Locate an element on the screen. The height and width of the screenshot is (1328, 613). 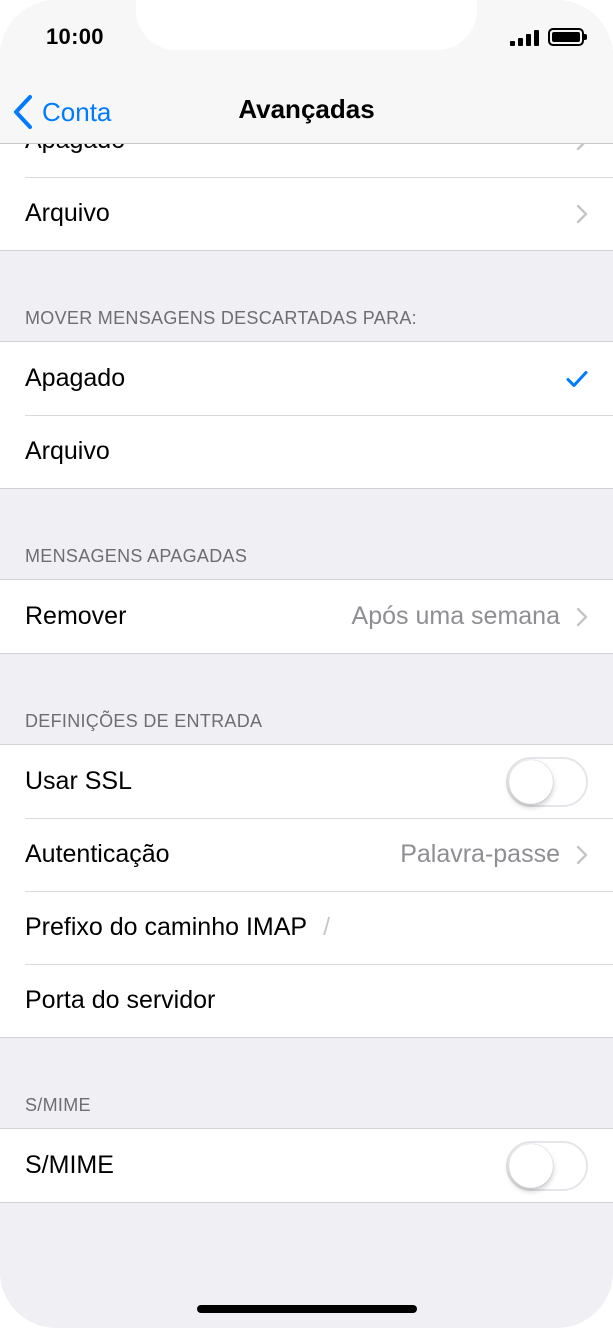
row-label: Prefixo do caminho IMAP is located at coordinates (166, 927).